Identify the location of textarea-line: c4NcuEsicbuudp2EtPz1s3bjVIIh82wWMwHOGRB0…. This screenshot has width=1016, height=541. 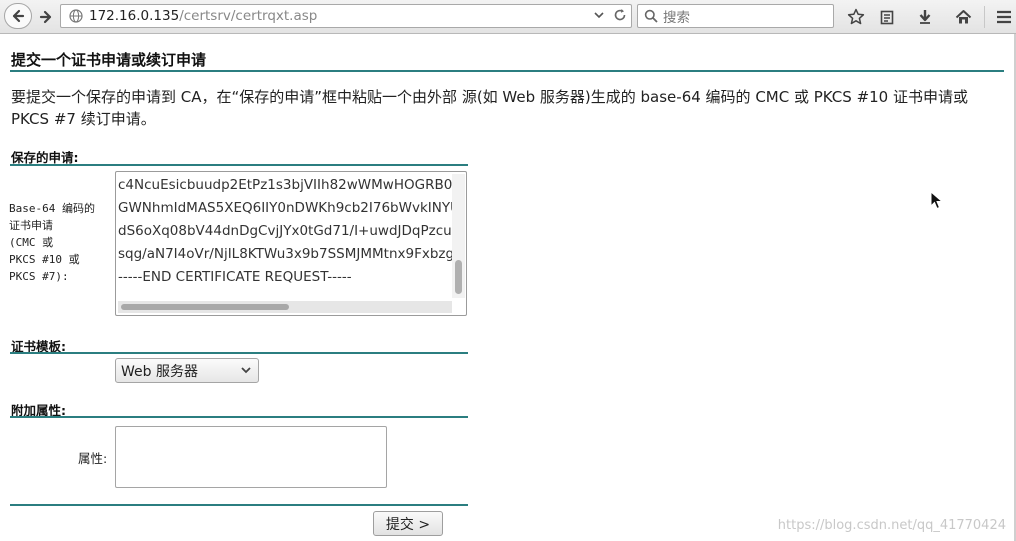
(285, 185).